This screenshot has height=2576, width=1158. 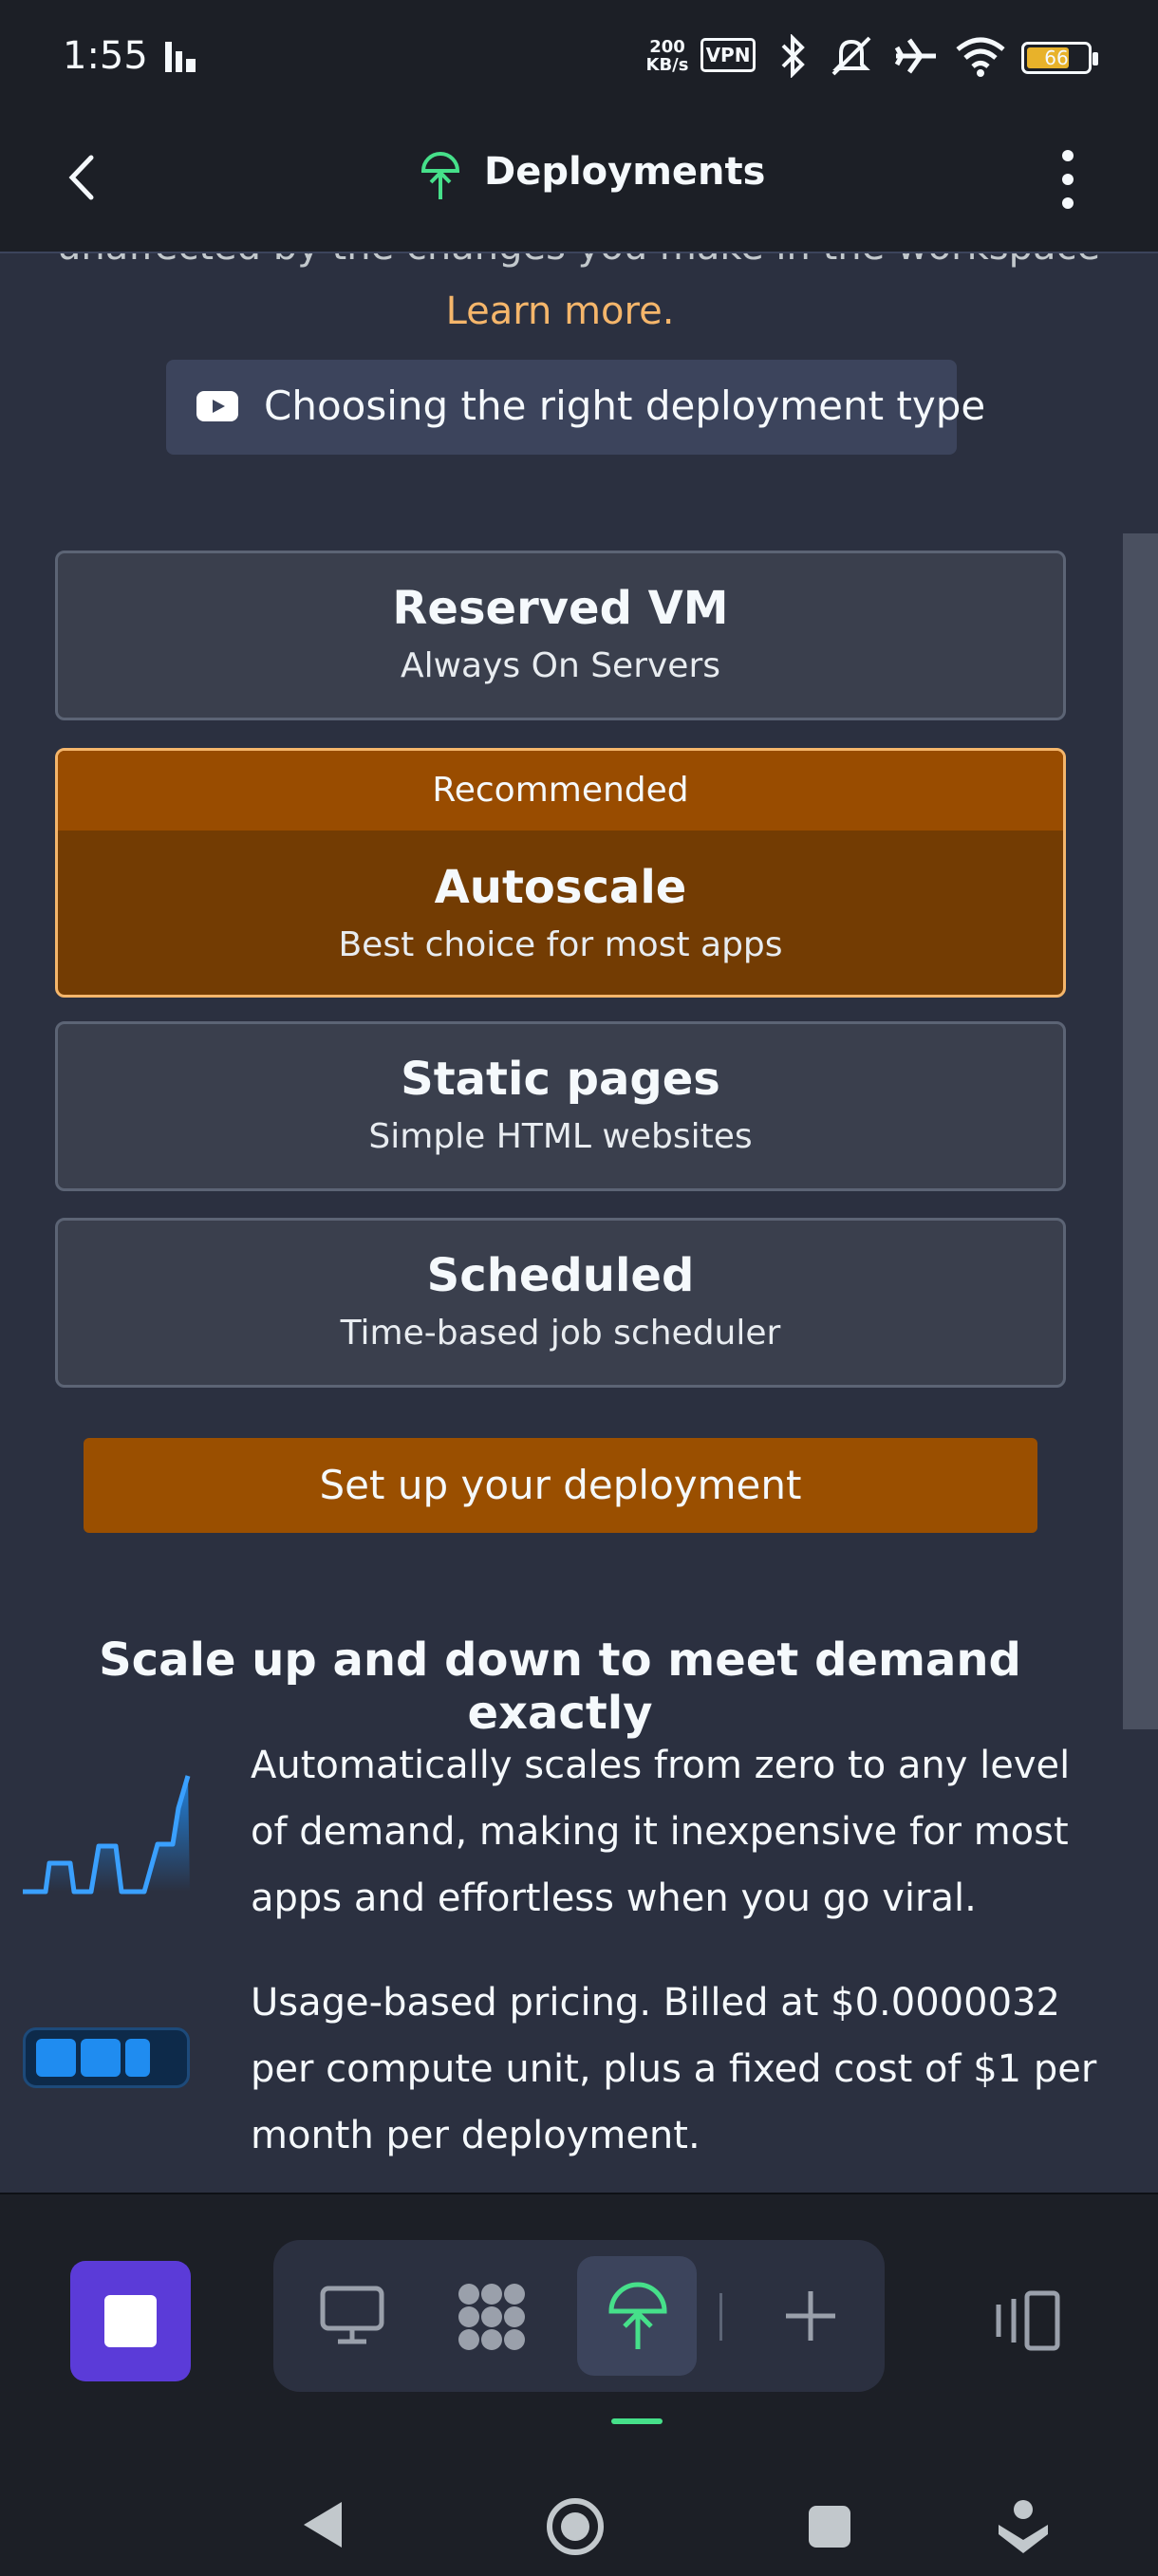 I want to click on option-subtitle: Time-based job scheduler, so click(x=560, y=1333).